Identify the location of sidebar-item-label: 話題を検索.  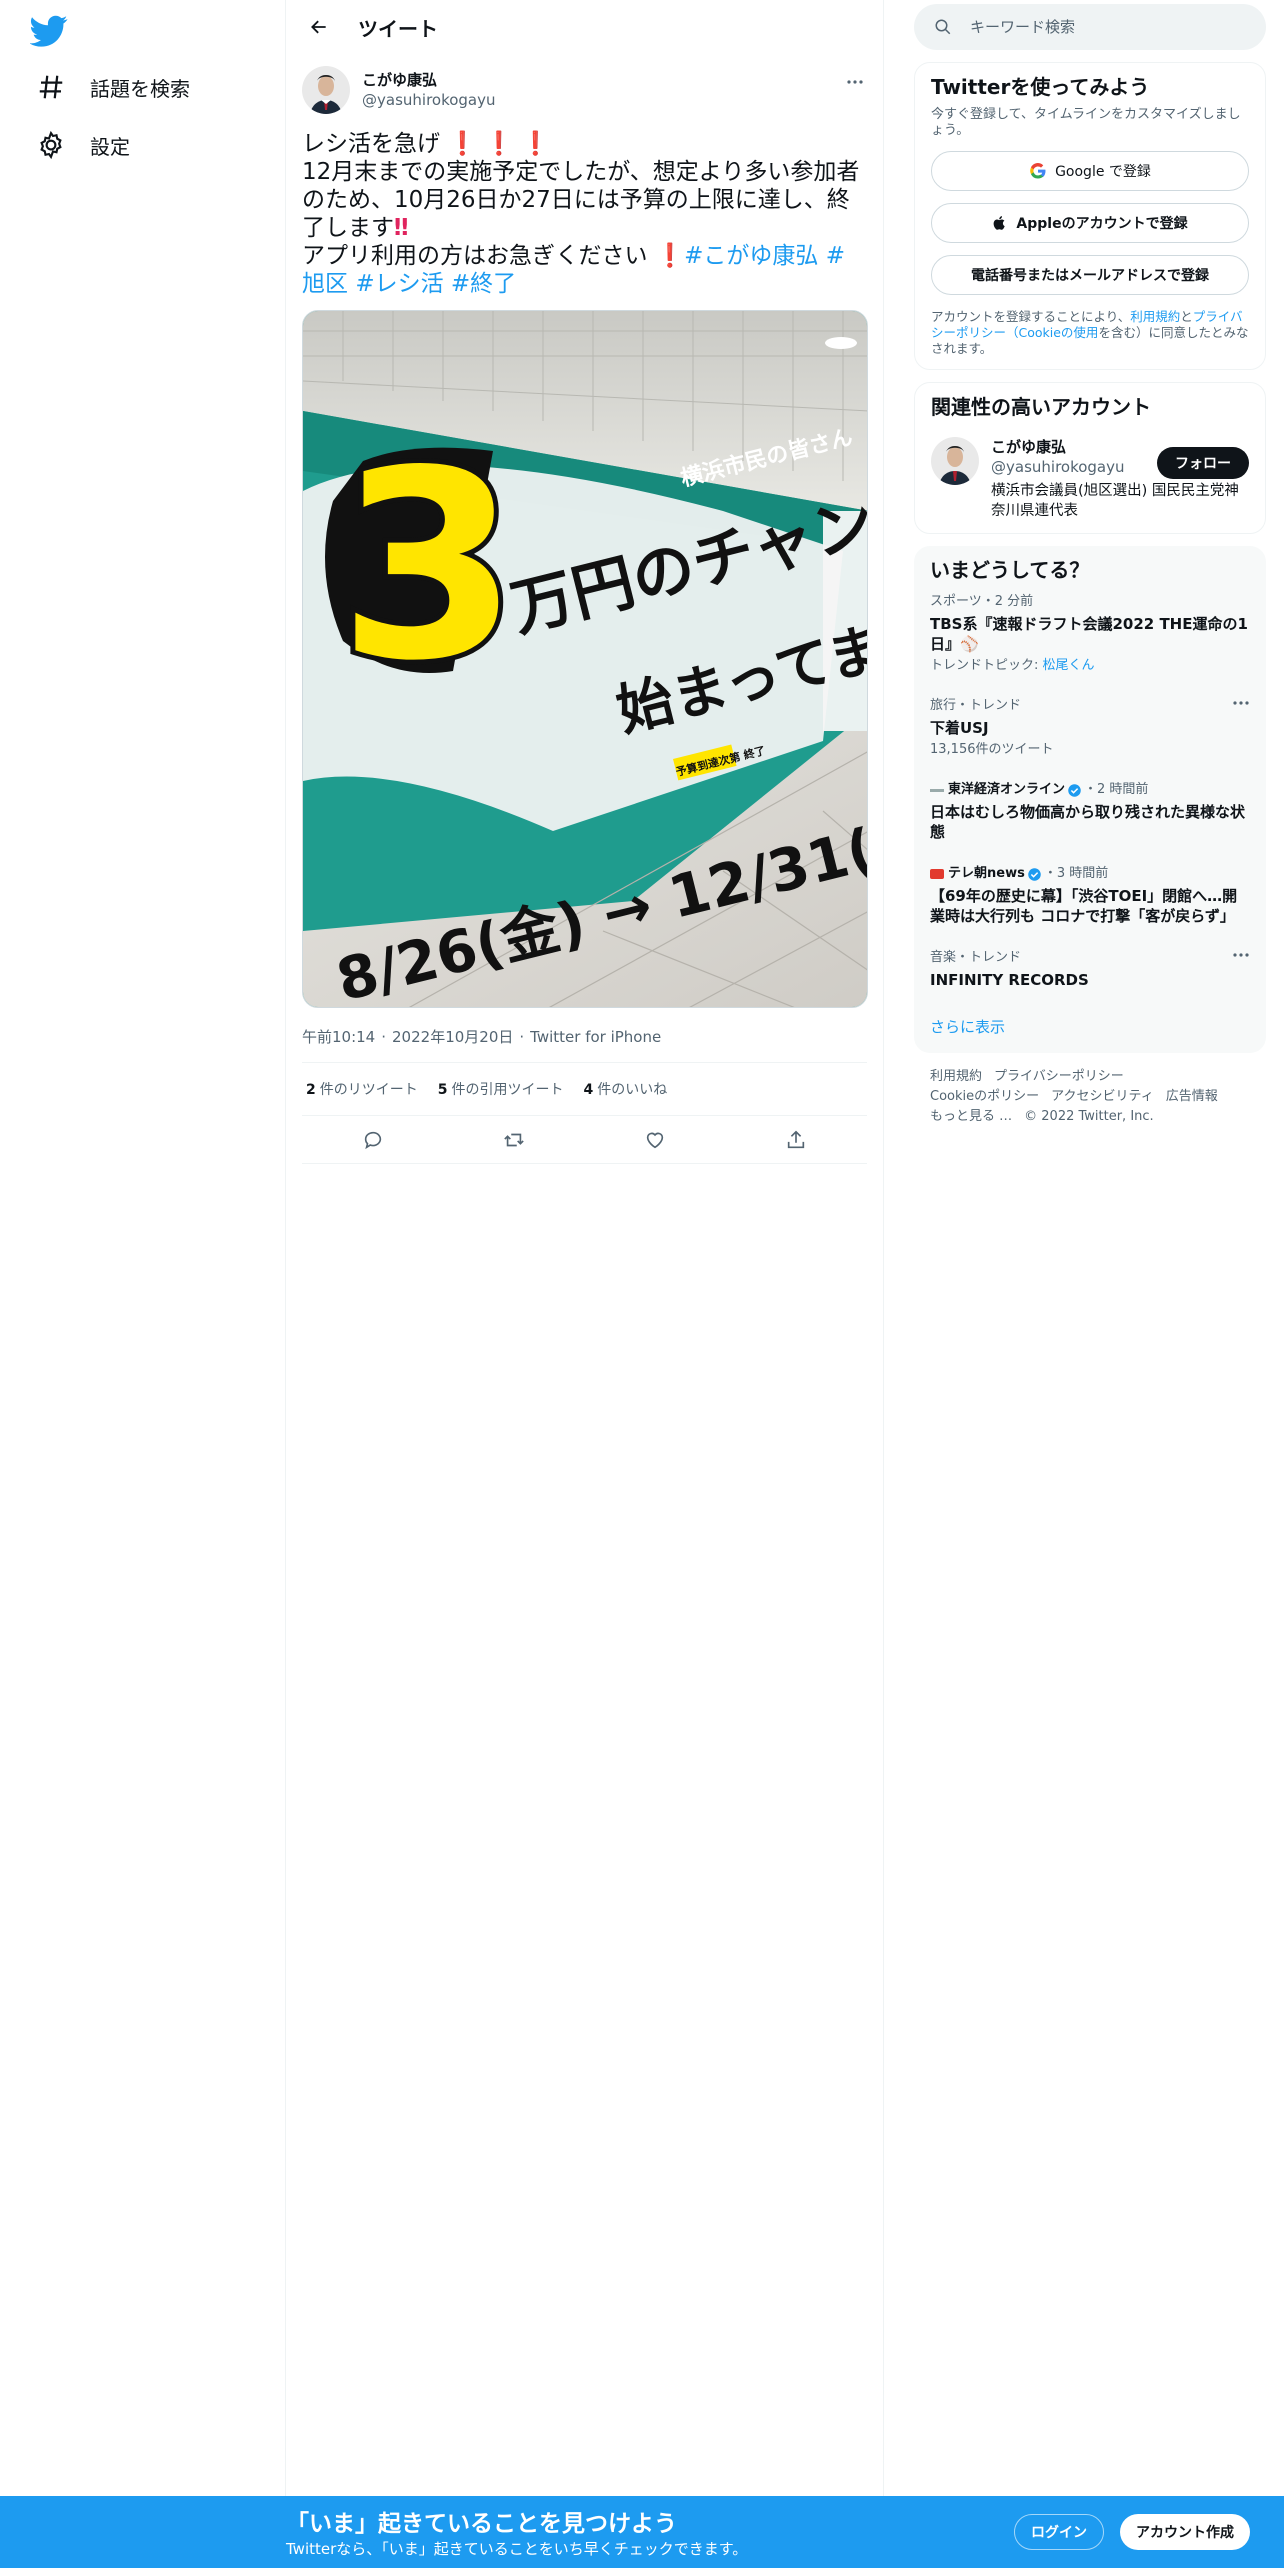
(140, 88).